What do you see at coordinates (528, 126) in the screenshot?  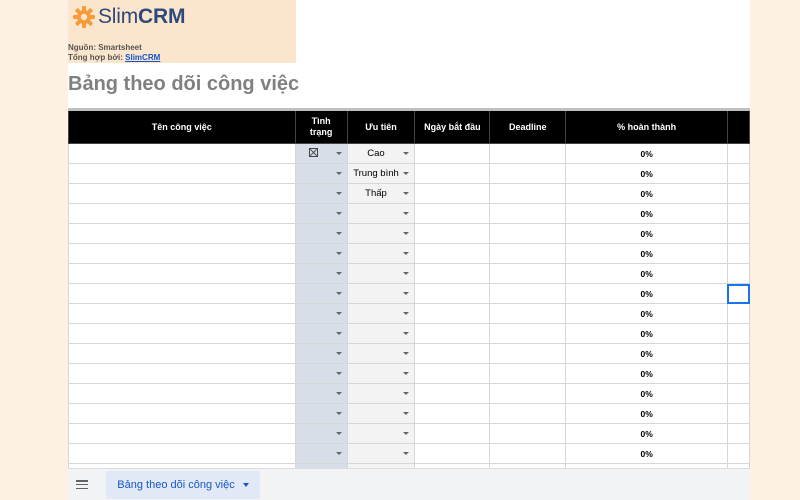 I see `header-deadline: Deadline` at bounding box center [528, 126].